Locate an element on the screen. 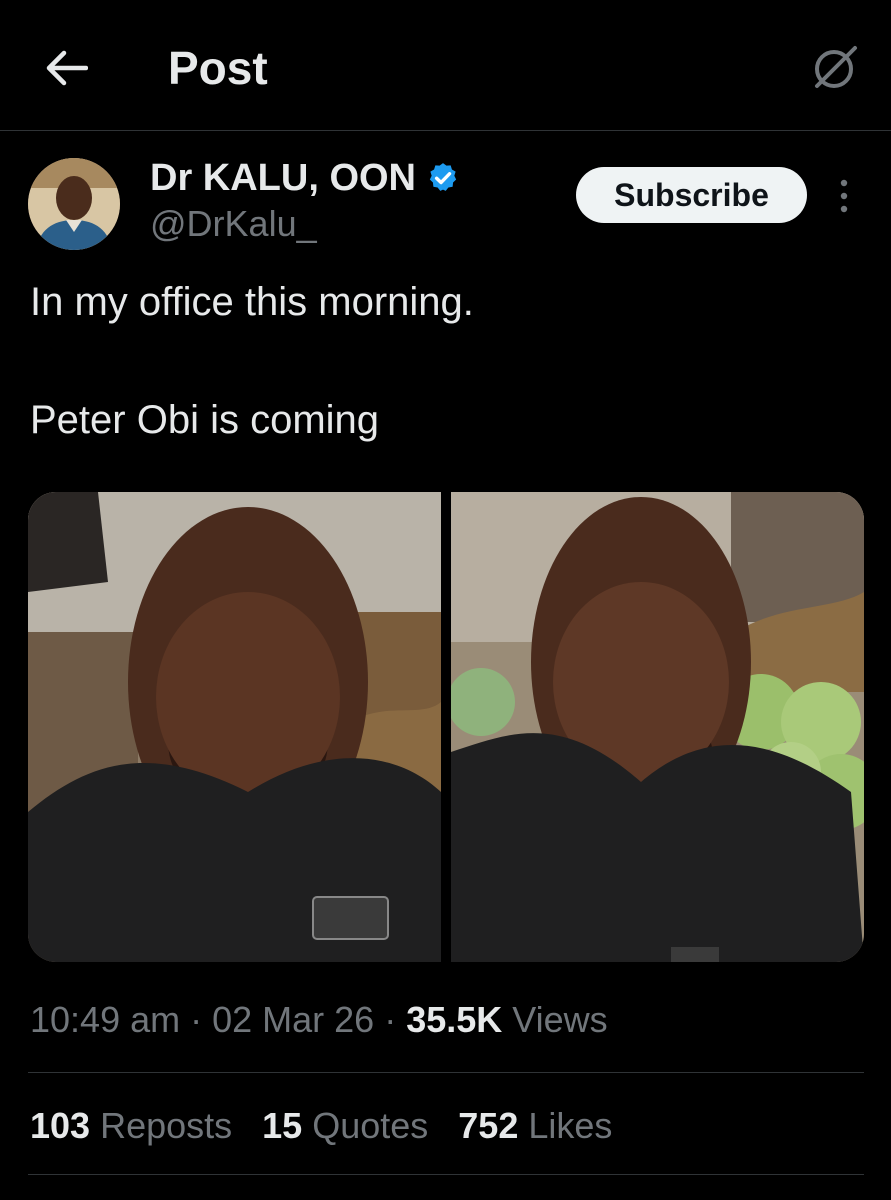  author-handle: @DrKalu_ is located at coordinates (233, 224).